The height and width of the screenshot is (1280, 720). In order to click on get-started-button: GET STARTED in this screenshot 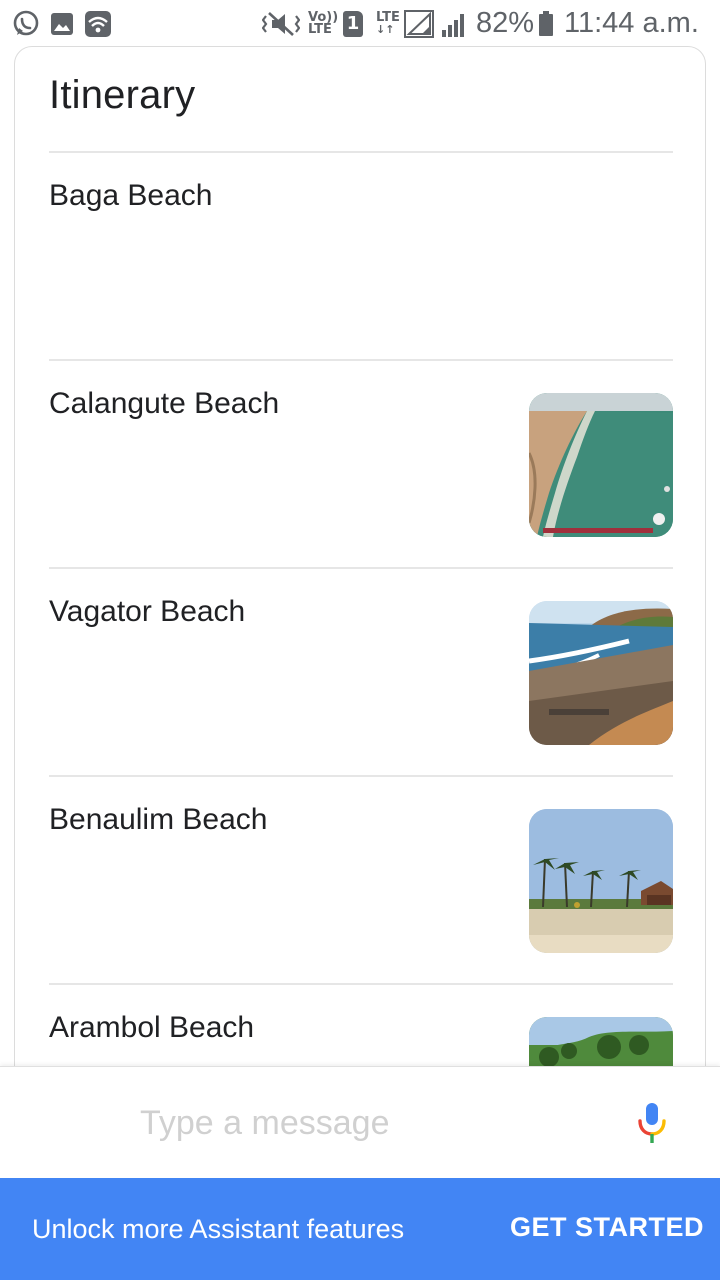, I will do `click(607, 1227)`.